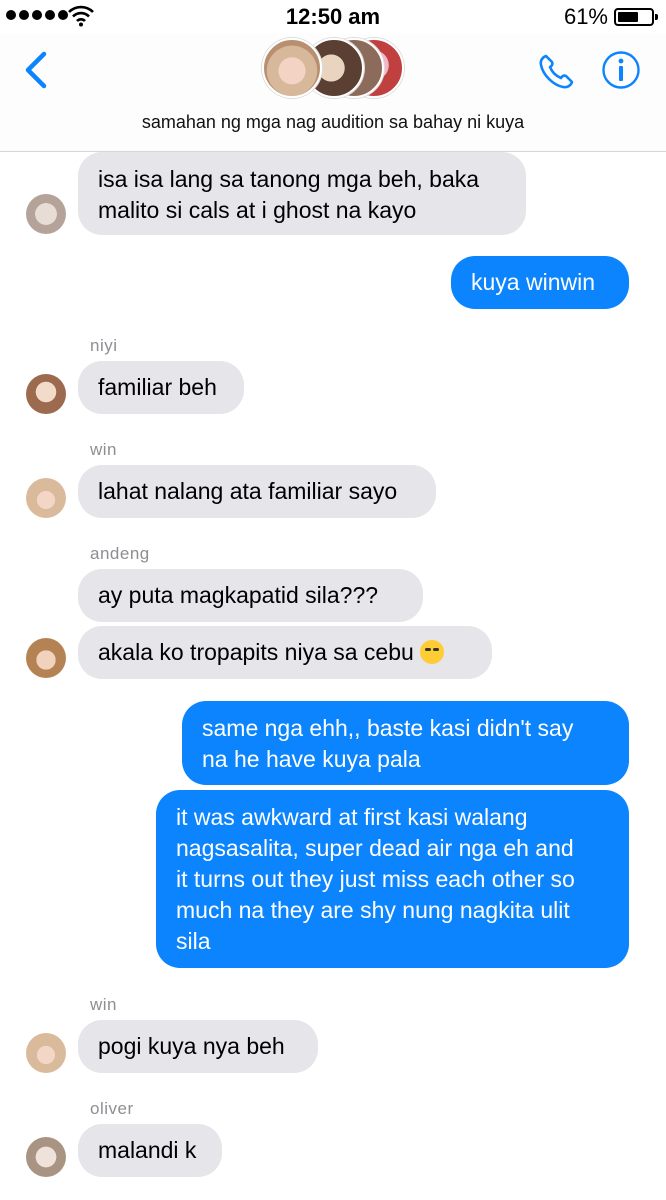  What do you see at coordinates (373, 910) in the screenshot?
I see `message-text: much na they are shy nung nagkita ulit` at bounding box center [373, 910].